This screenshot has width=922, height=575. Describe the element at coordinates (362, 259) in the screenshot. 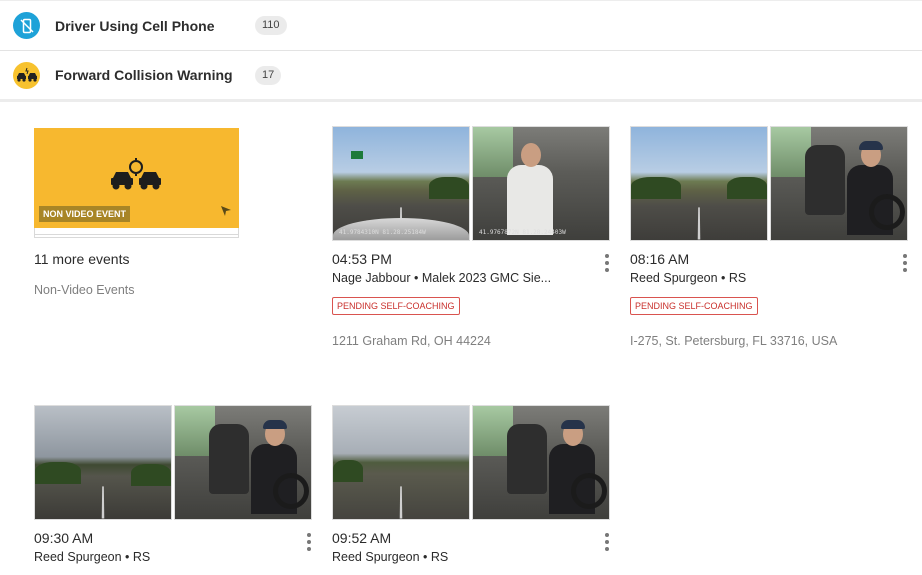

I see `event-time: 04:53 PM` at that location.